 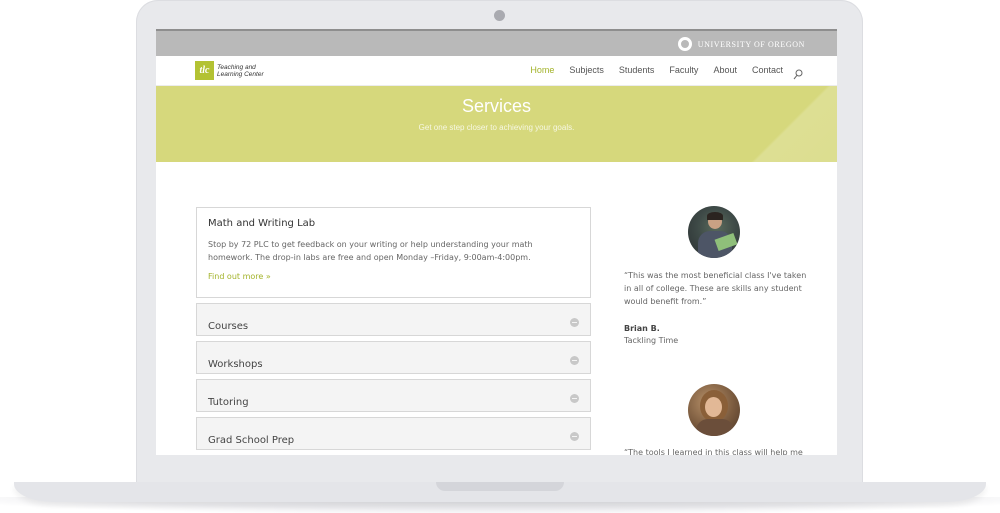 What do you see at coordinates (542, 70) in the screenshot?
I see `nav-item-home: Home` at bounding box center [542, 70].